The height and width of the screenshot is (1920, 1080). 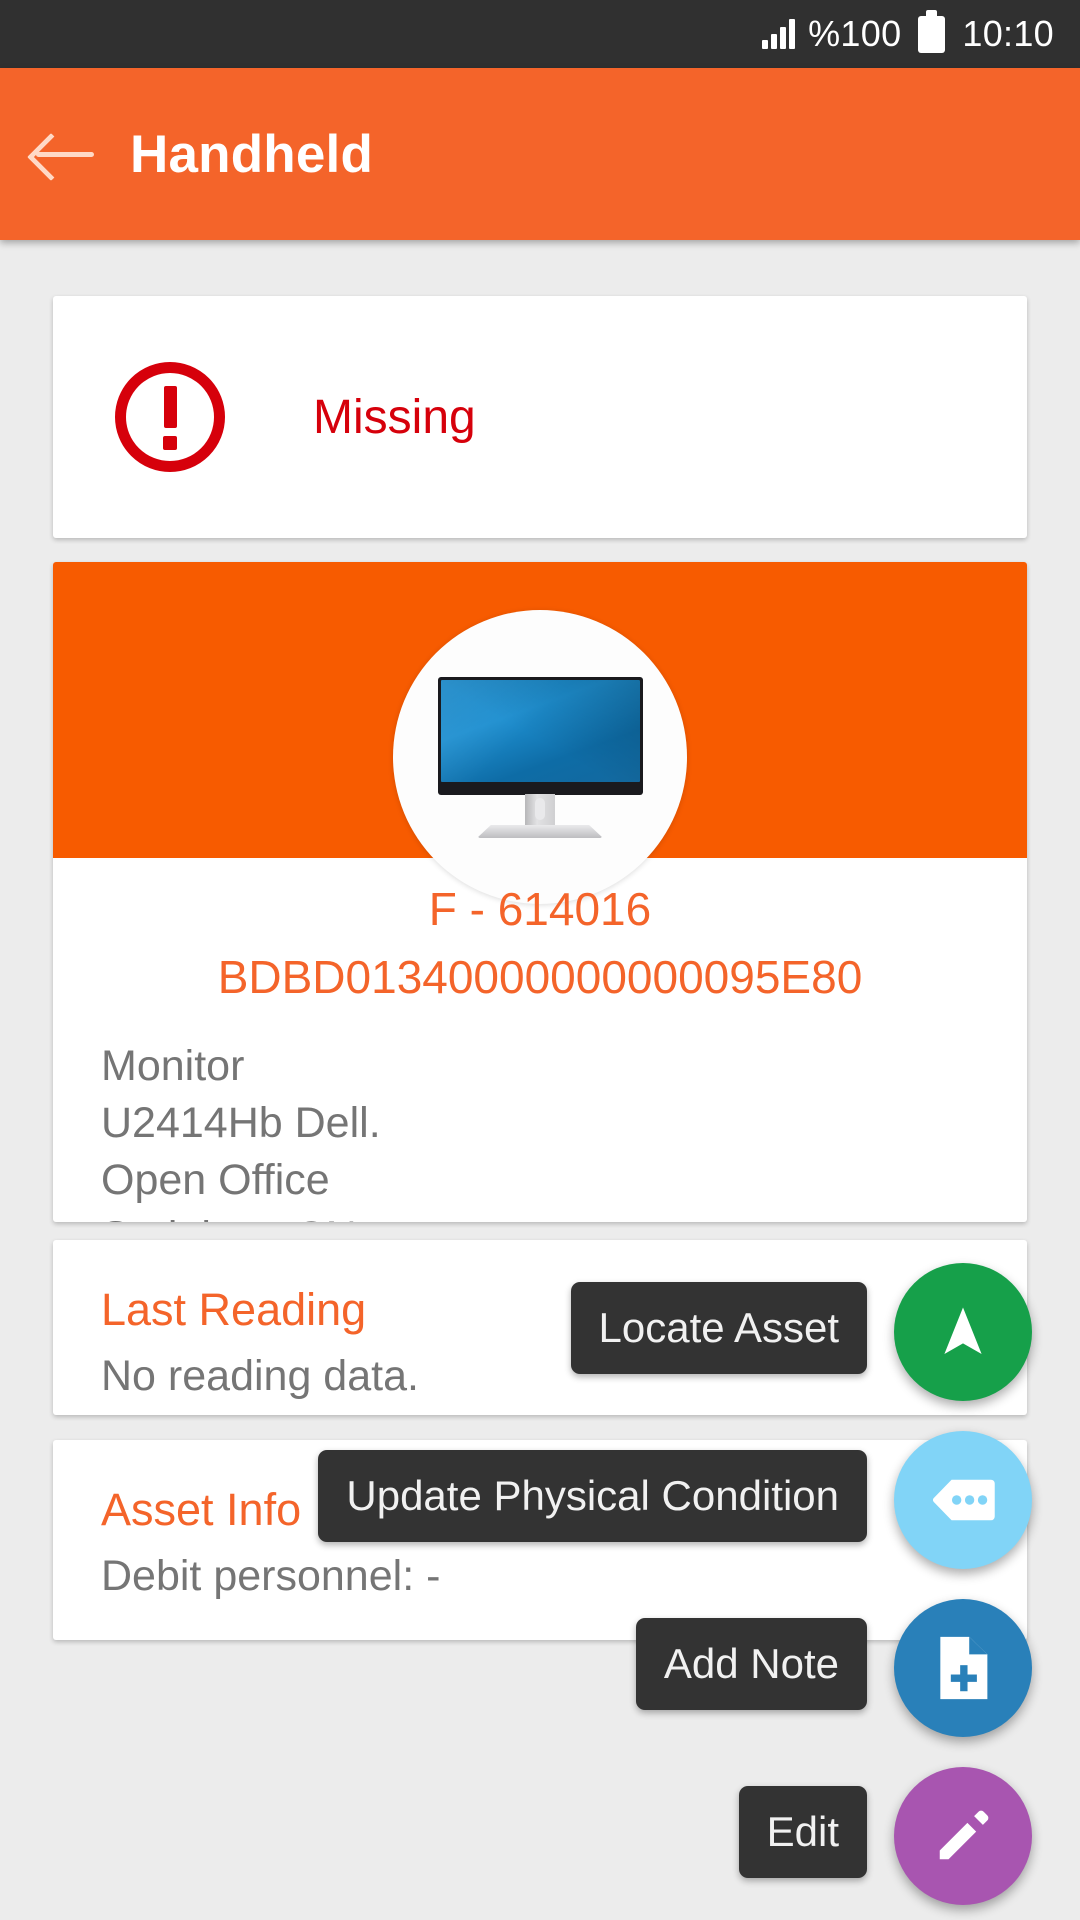 What do you see at coordinates (564, 1215) in the screenshot?
I see `asset-detail-line: Serial no: CN` at bounding box center [564, 1215].